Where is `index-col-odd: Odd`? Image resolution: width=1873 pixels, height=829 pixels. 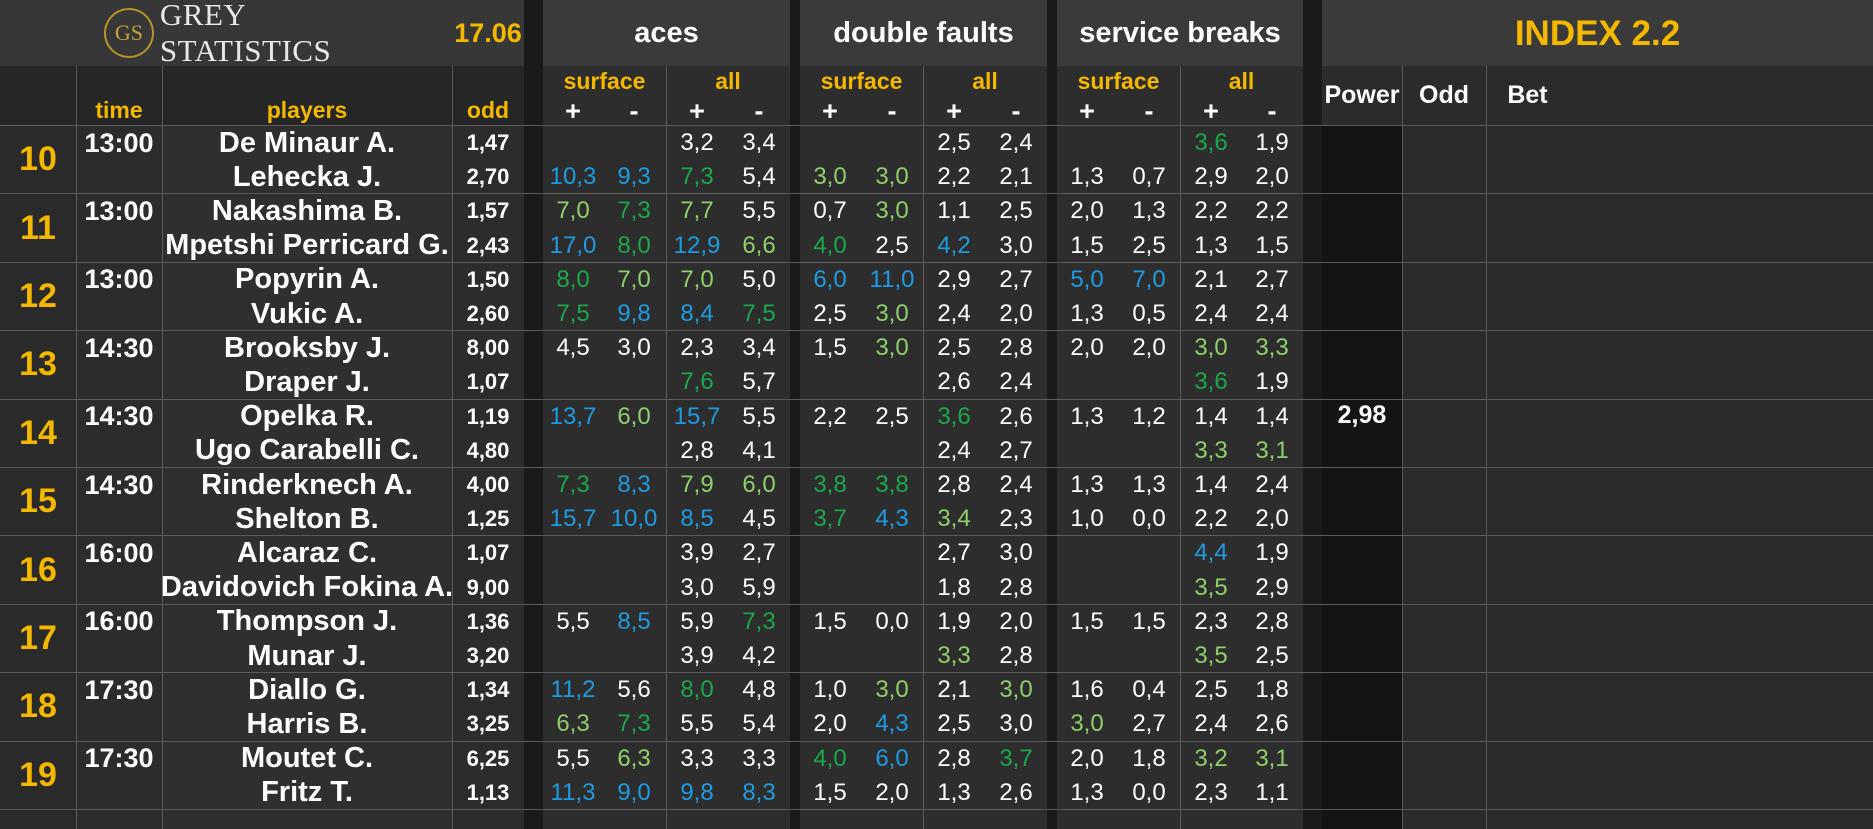 index-col-odd: Odd is located at coordinates (1444, 95).